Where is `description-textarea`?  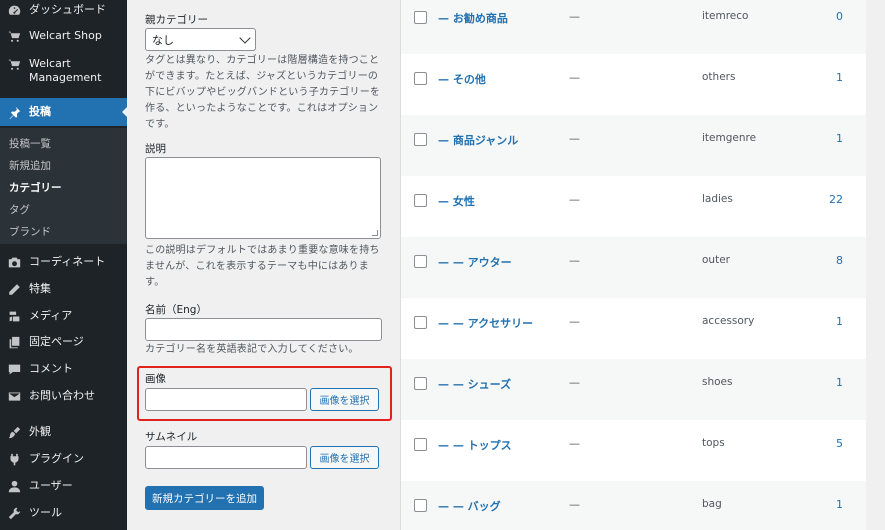 description-textarea is located at coordinates (263, 198).